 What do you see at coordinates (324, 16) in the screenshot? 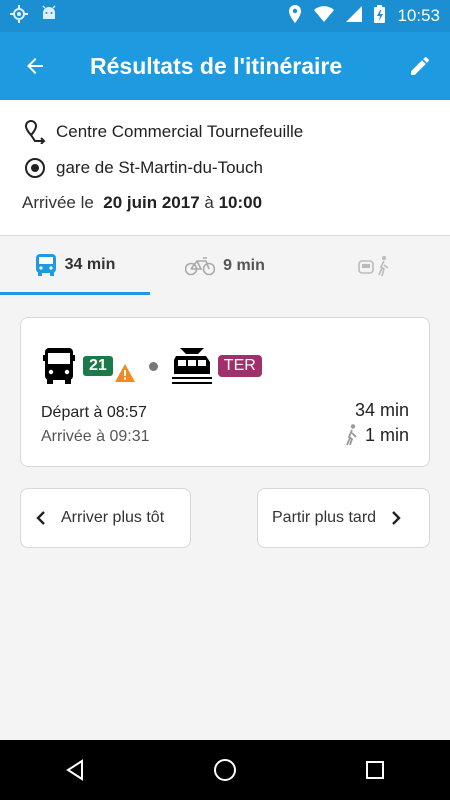
I see `wifi-icon` at bounding box center [324, 16].